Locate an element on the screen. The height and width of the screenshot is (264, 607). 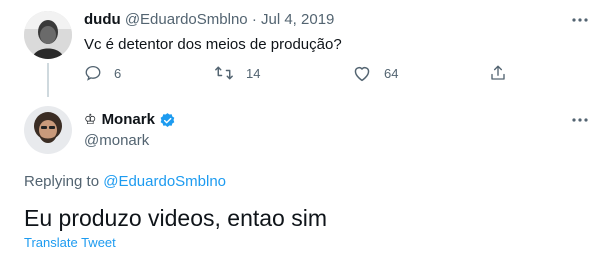
crown-emoji: ♔ is located at coordinates (90, 120).